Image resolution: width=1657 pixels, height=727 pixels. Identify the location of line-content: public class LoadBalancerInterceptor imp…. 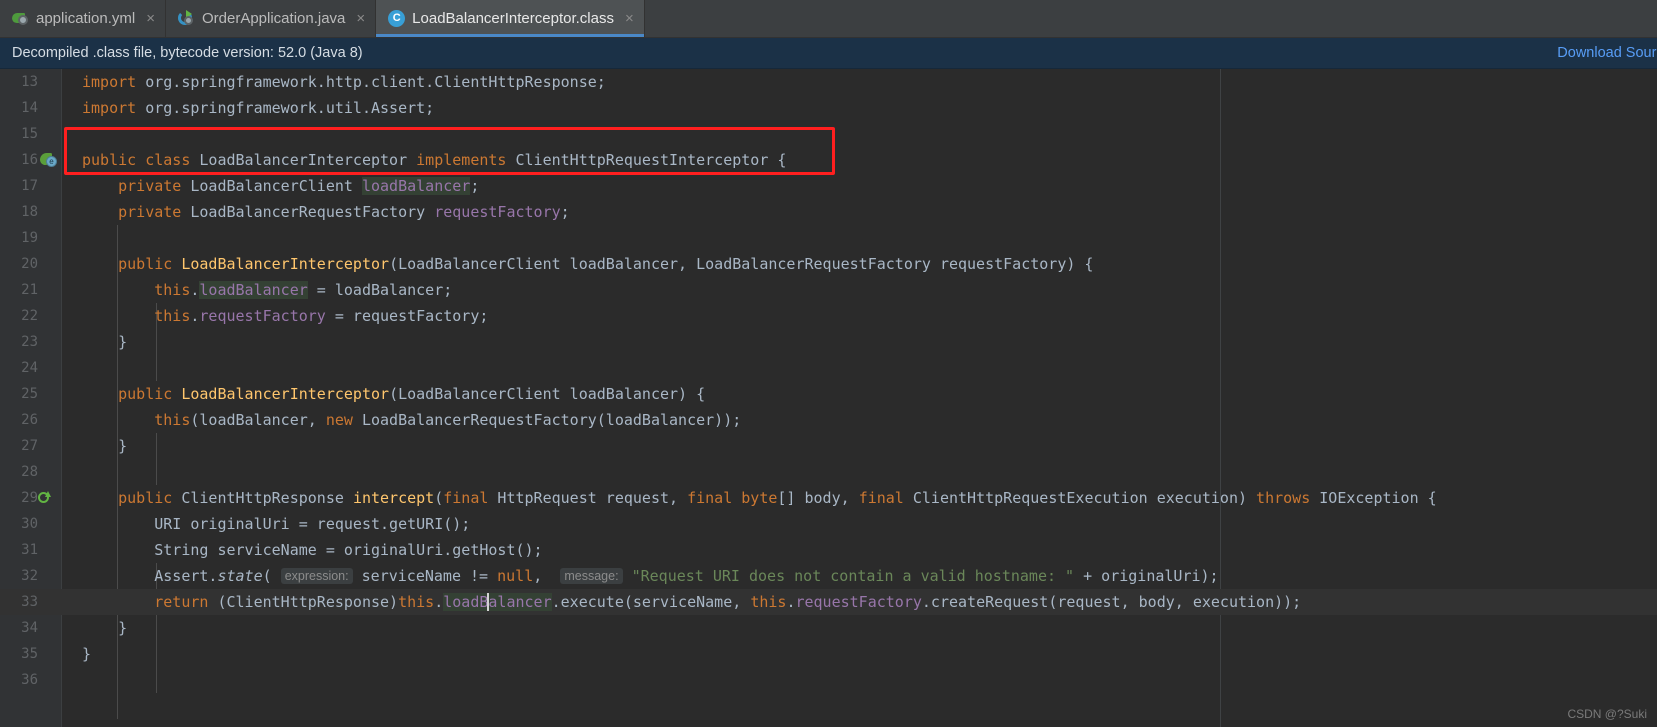
(434, 160).